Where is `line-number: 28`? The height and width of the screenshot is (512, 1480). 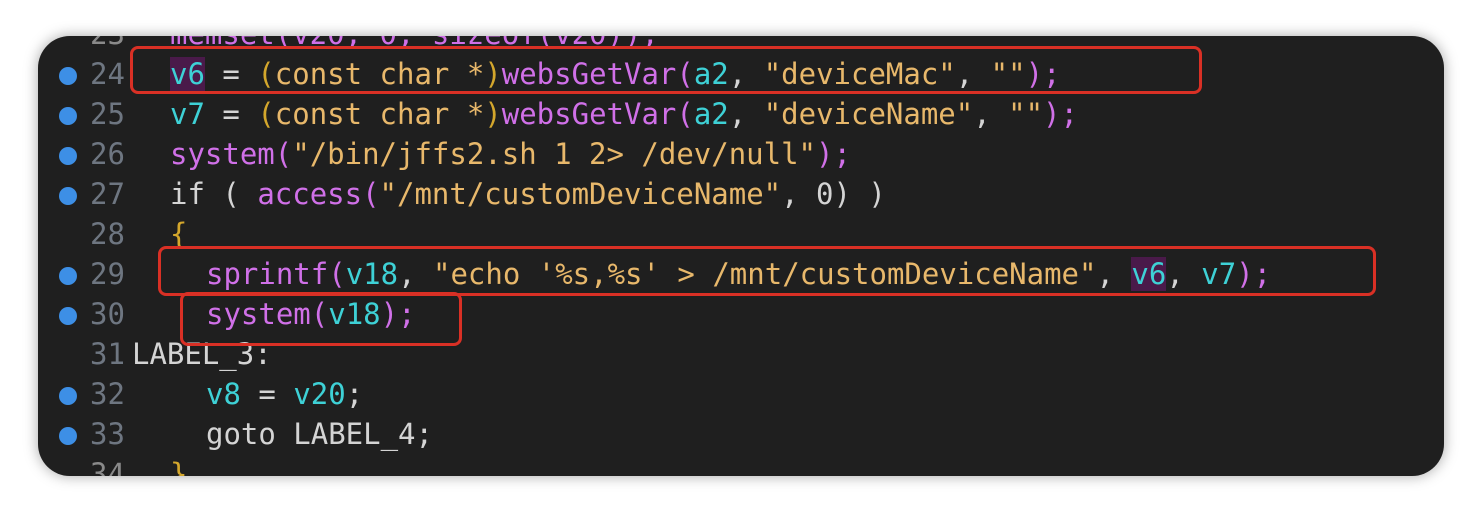
line-number: 28 is located at coordinates (107, 234).